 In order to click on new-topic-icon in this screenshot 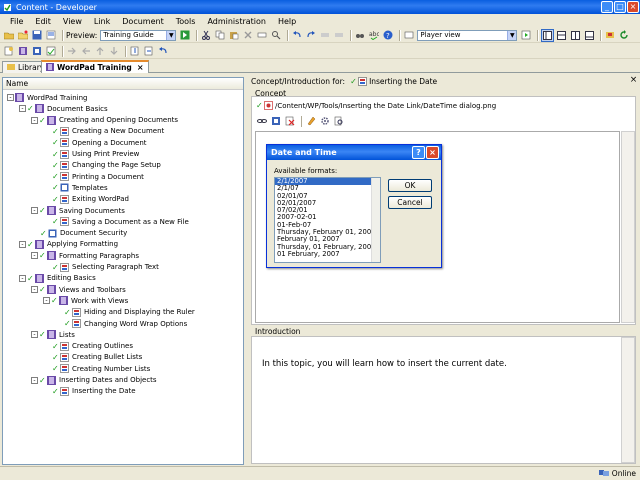, I will do `click(51, 51)`.